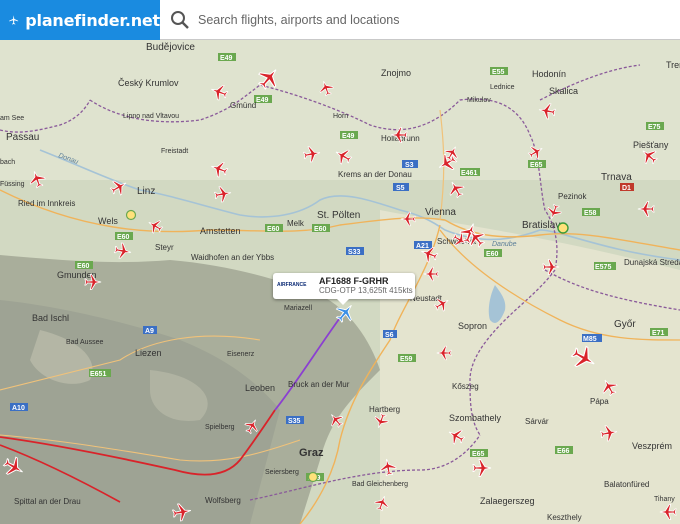  Describe the element at coordinates (599, 401) in the screenshot. I see `svg-text: Pápa` at that location.